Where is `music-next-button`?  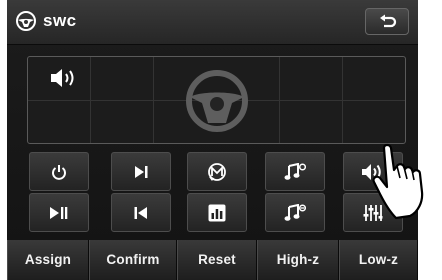 music-next-button is located at coordinates (295, 171).